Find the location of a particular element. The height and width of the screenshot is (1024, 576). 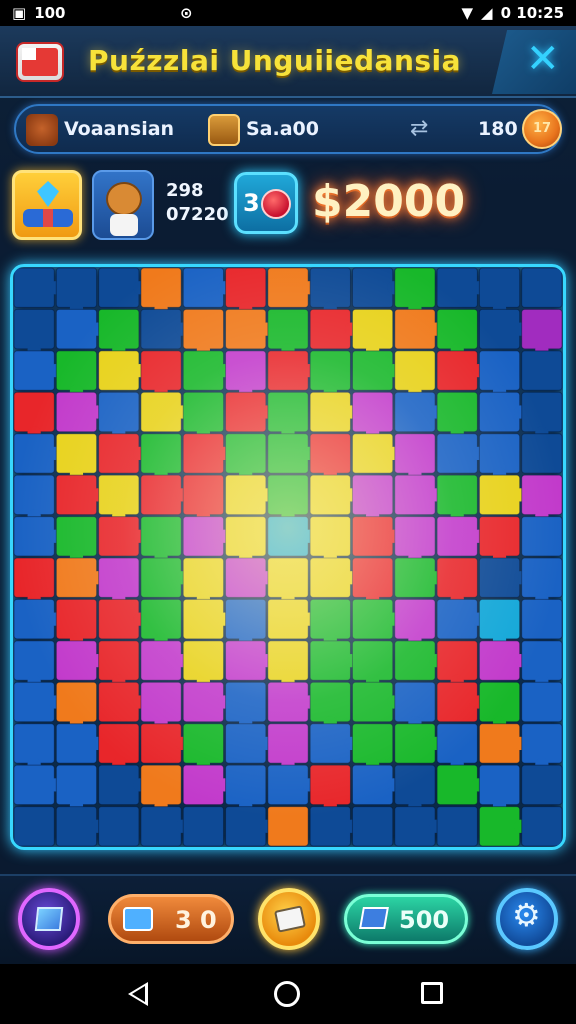

status-right: ▼ ◢ 0 10:25 is located at coordinates (513, 13).